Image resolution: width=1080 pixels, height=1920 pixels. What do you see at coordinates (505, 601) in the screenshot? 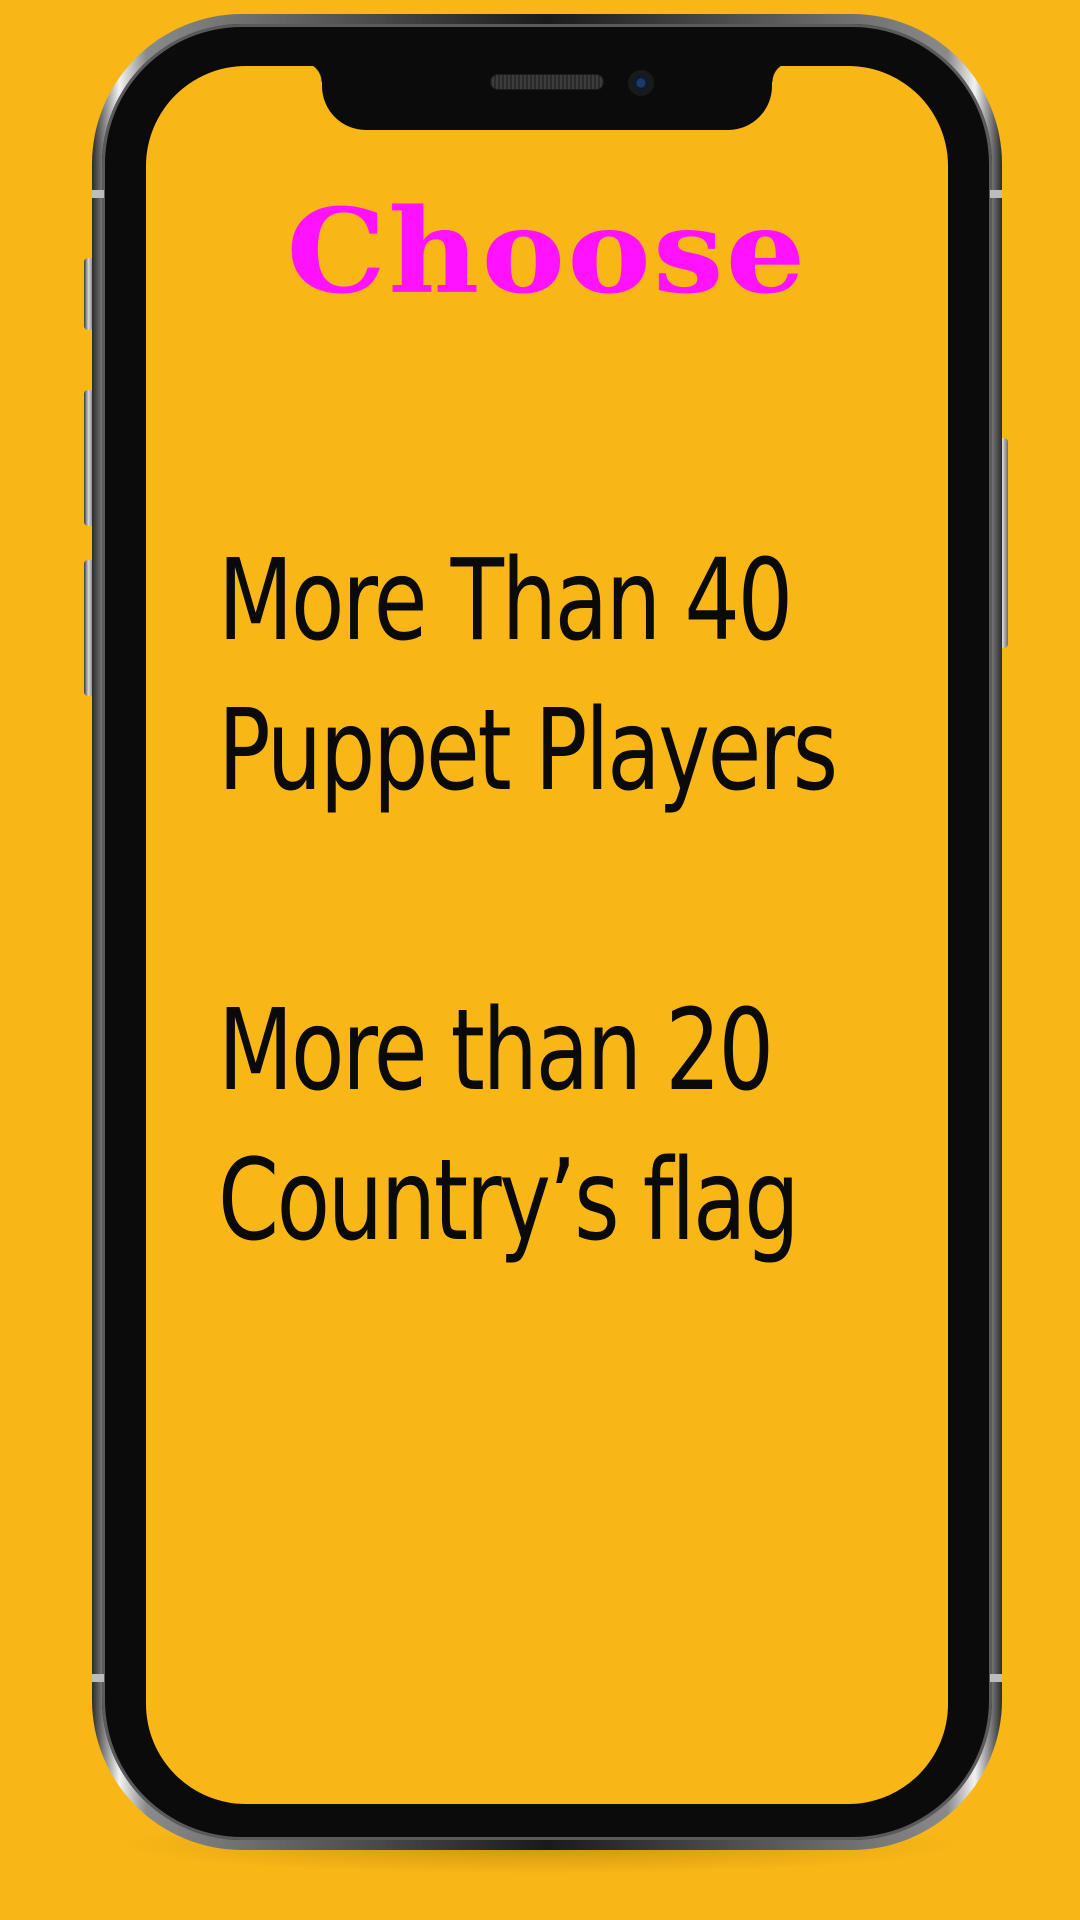
I see `feature-players-line1: More Than 40` at bounding box center [505, 601].